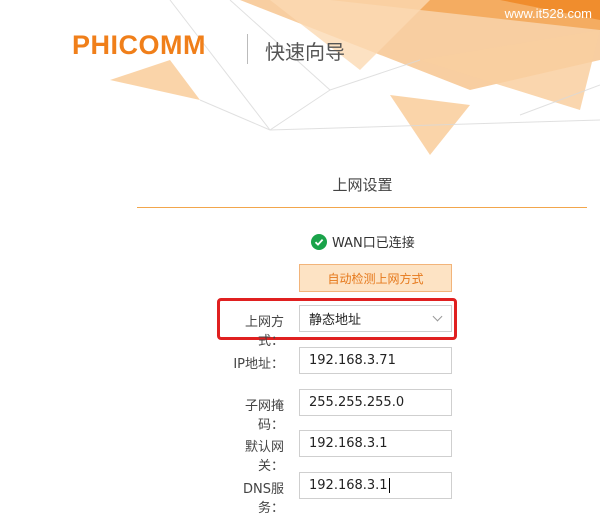 The width and height of the screenshot is (600, 516). Describe the element at coordinates (263, 499) in the screenshot. I see `dns-label: DNS服务：` at that location.